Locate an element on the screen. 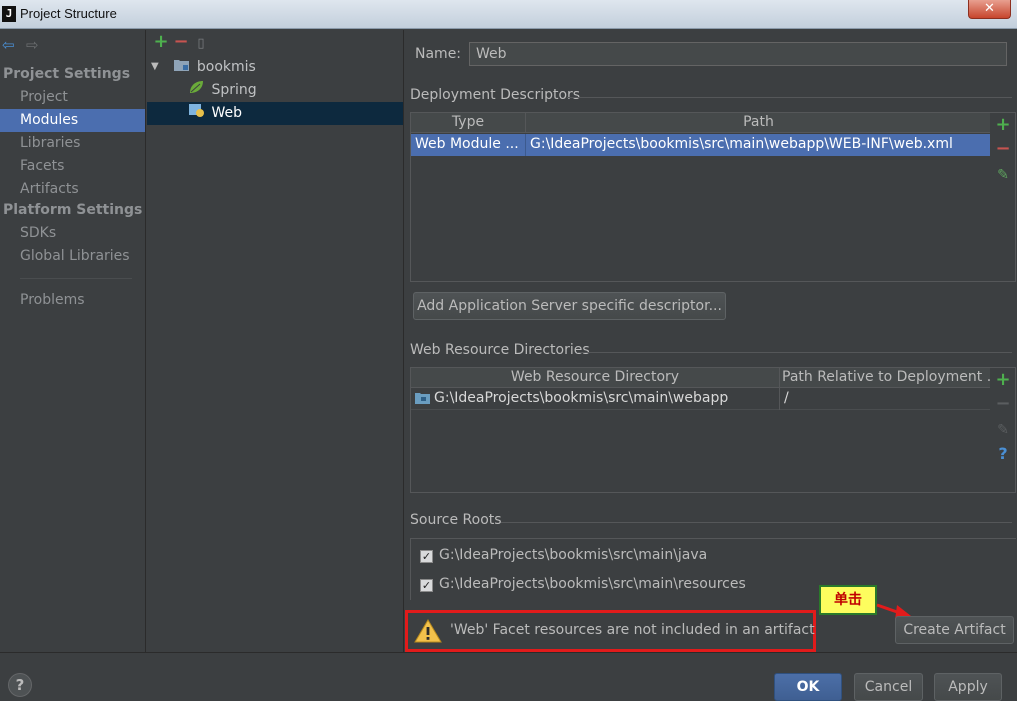 This screenshot has width=1017, height=701. tree-node-spring: Spring is located at coordinates (275, 90).